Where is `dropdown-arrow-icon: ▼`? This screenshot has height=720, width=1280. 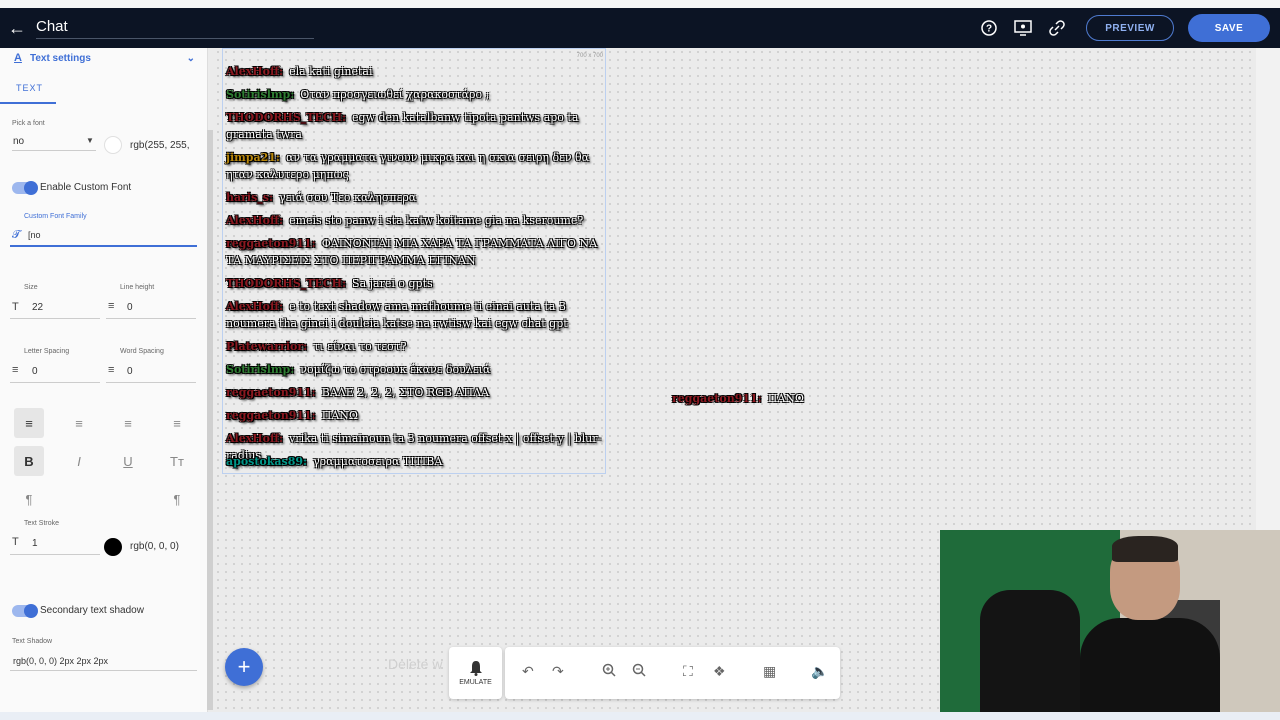 dropdown-arrow-icon: ▼ is located at coordinates (90, 140).